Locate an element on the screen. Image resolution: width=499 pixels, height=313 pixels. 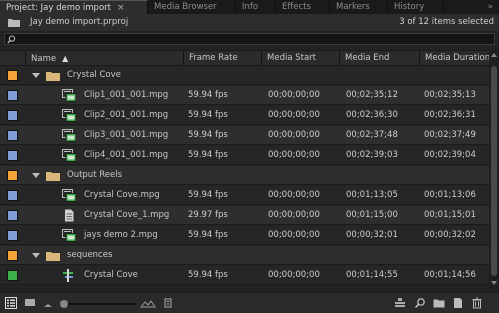
zoom-slider-thumb is located at coordinates (64, 304).